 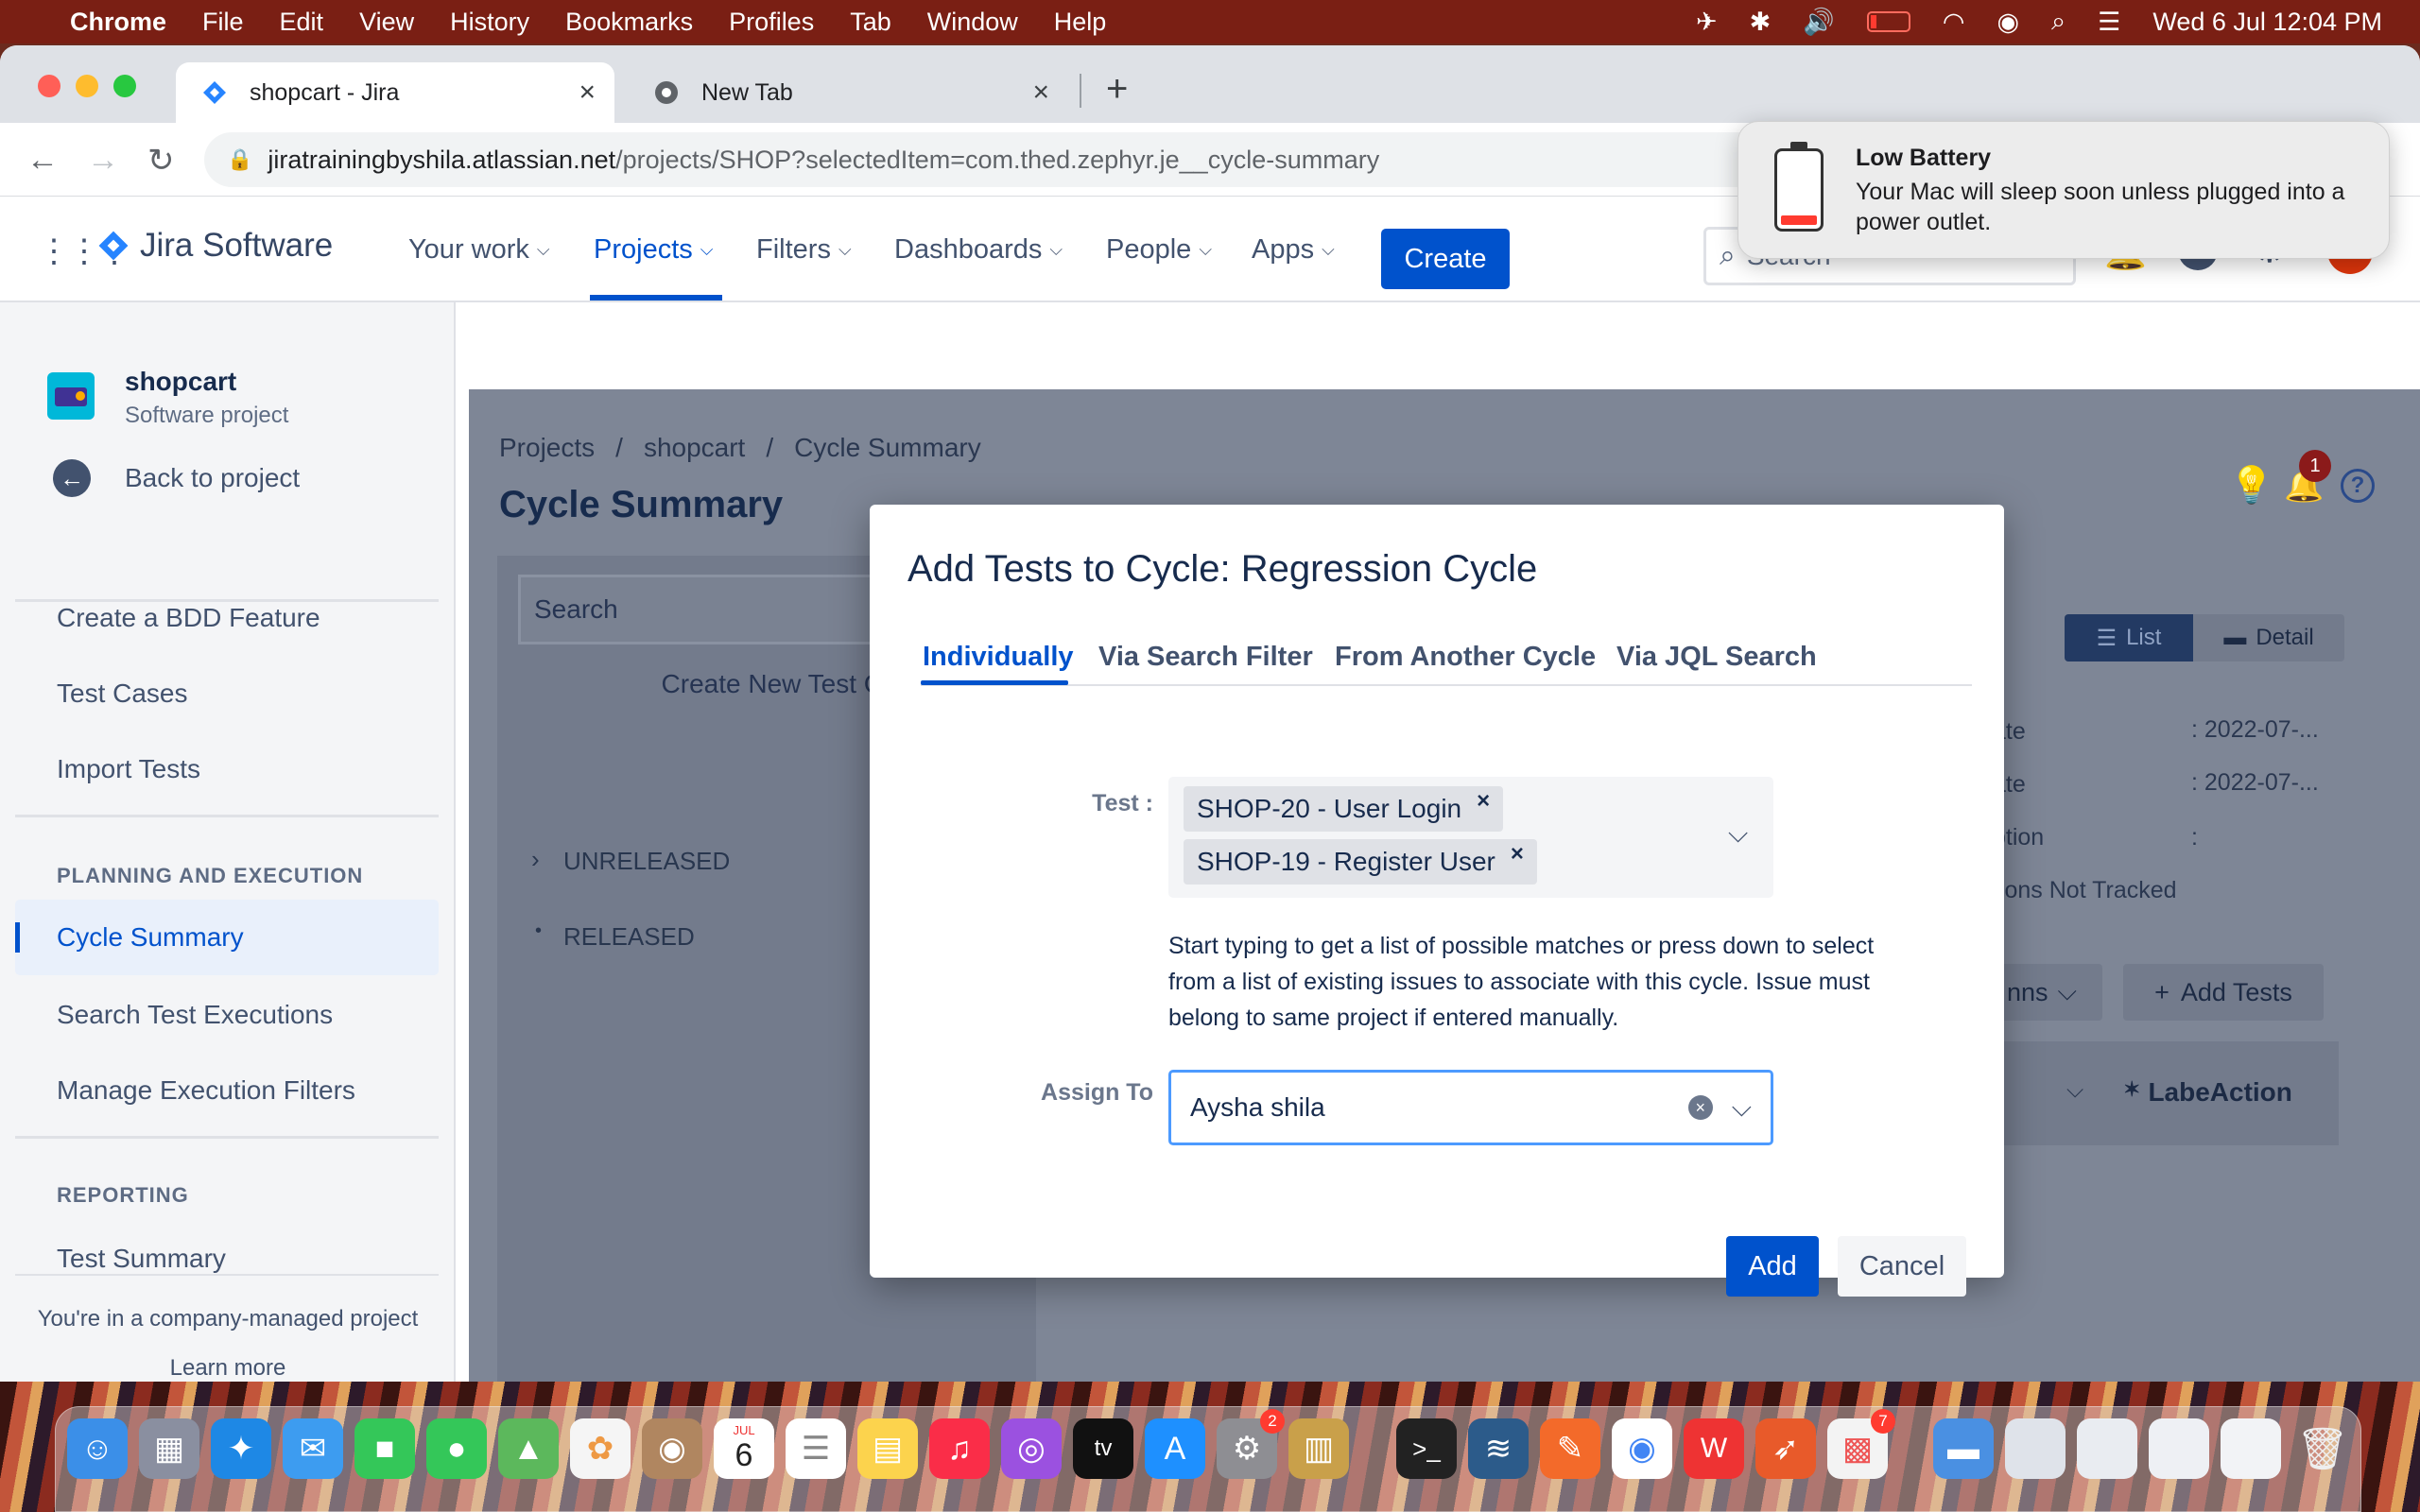 What do you see at coordinates (1318, 1448) in the screenshot?
I see `archive-utility-icon: ▥` at bounding box center [1318, 1448].